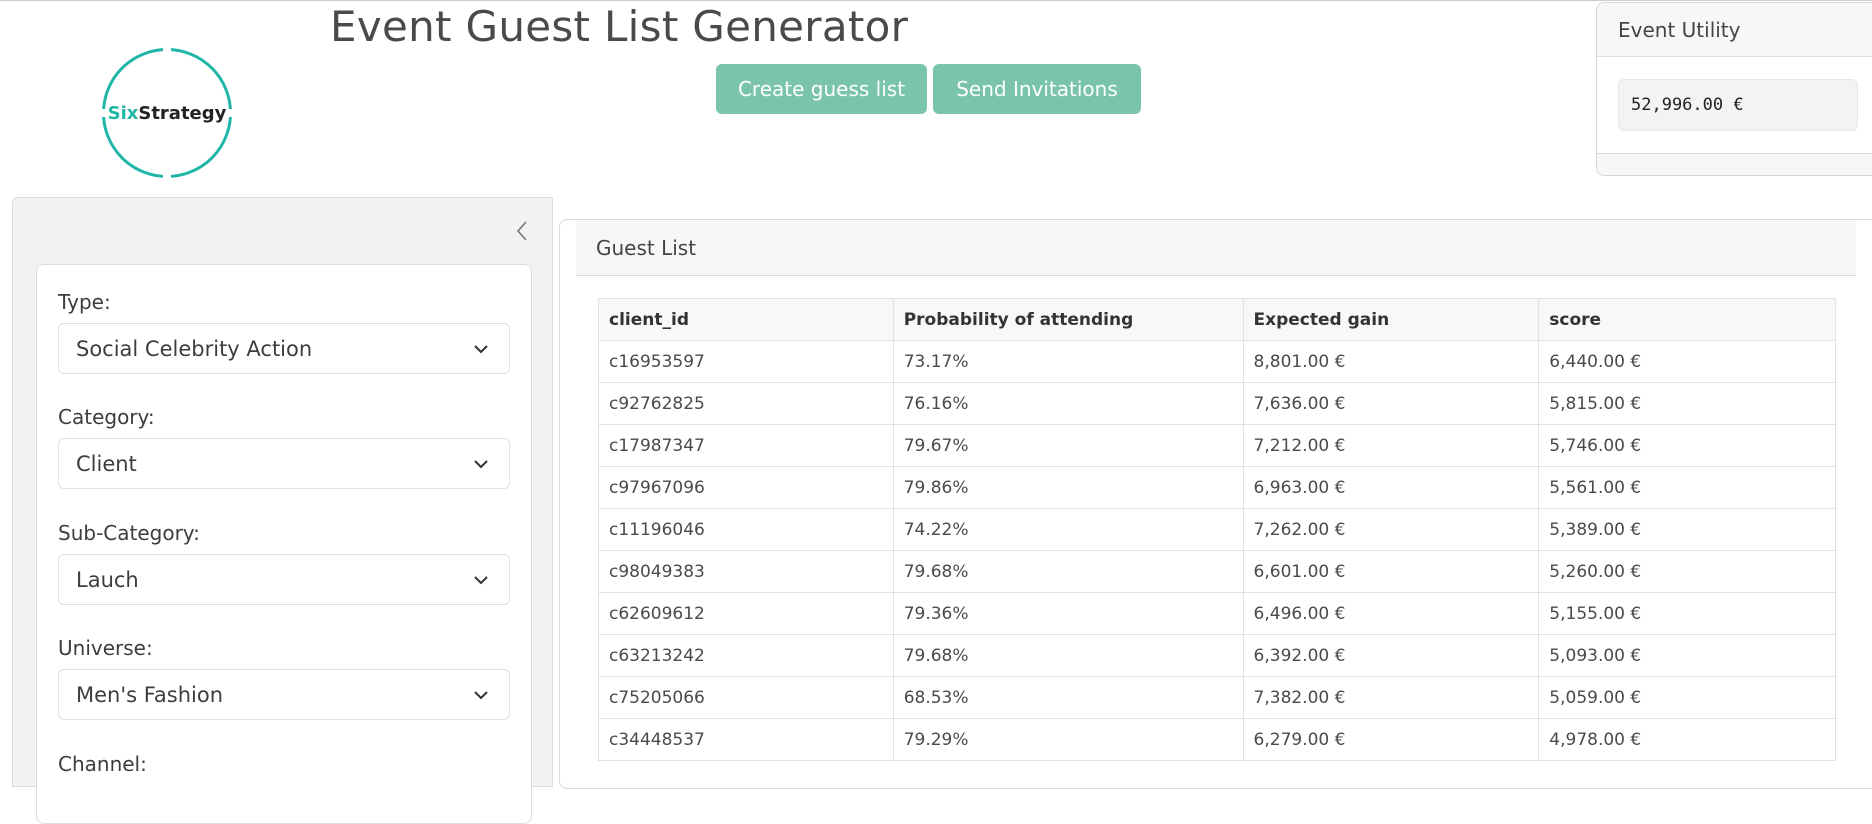 This screenshot has height=824, width=1872. I want to click on column-header-client-id: client_id, so click(746, 319).